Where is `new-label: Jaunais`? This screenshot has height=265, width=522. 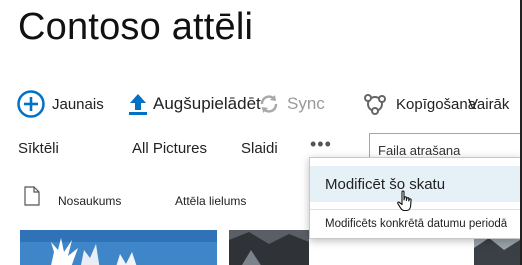
new-label: Jaunais is located at coordinates (78, 104).